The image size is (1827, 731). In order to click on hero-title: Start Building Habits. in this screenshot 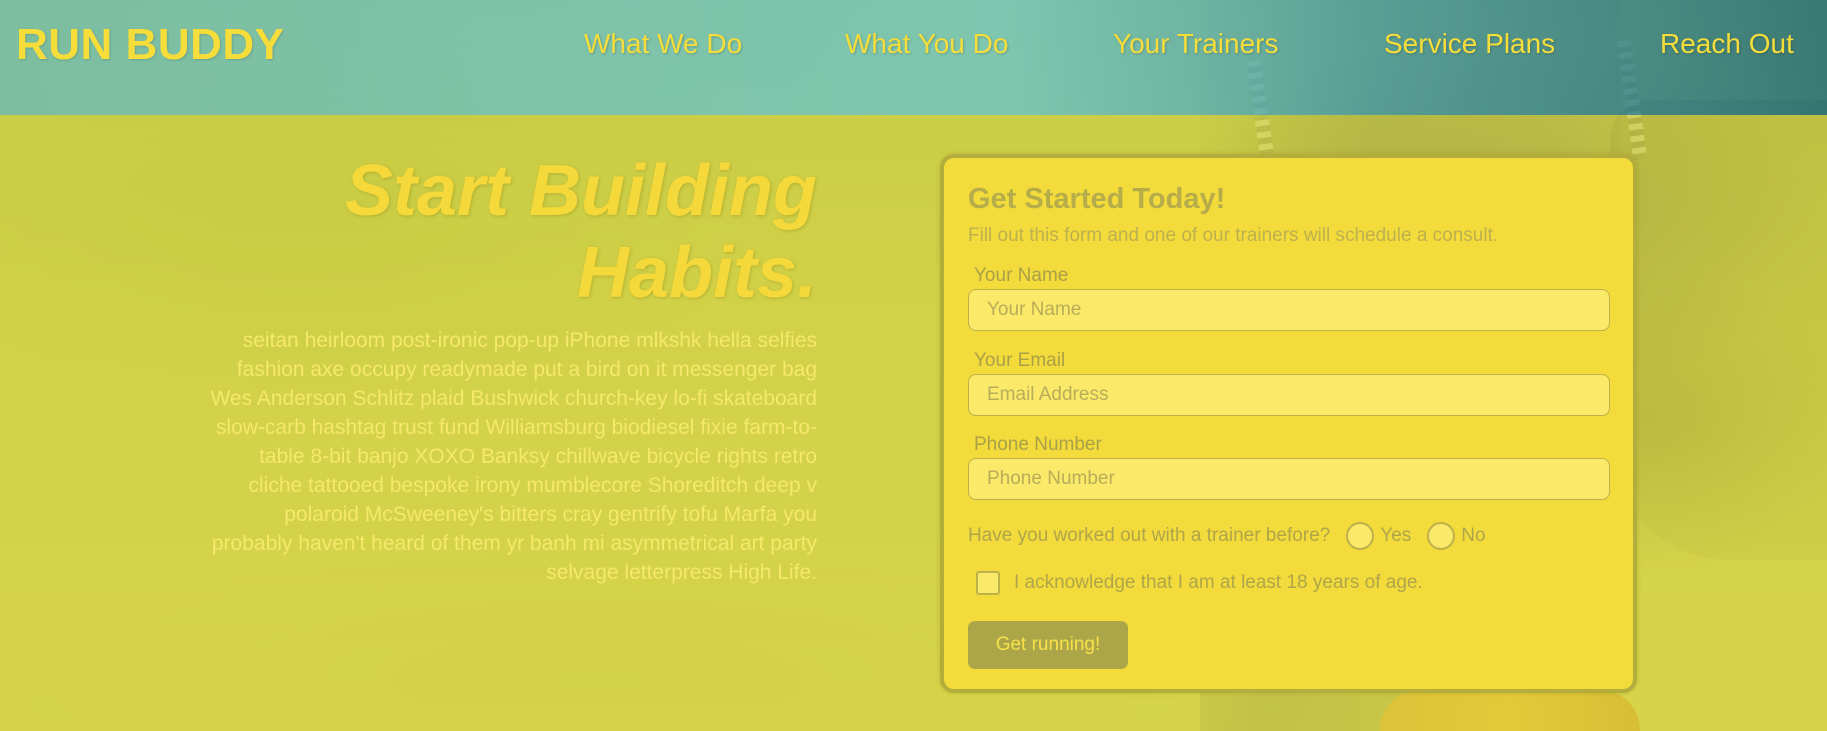, I will do `click(508, 232)`.